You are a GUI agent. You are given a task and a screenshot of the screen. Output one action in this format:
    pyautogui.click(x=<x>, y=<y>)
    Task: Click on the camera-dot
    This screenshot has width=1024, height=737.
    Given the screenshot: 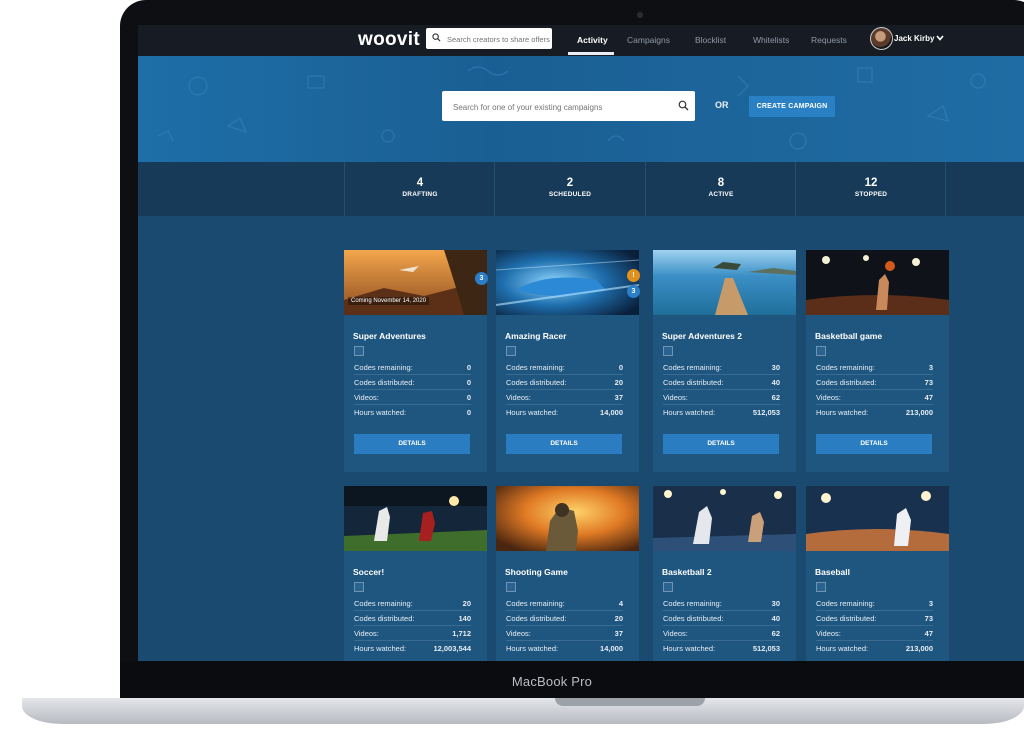 What is the action you would take?
    pyautogui.click(x=640, y=15)
    